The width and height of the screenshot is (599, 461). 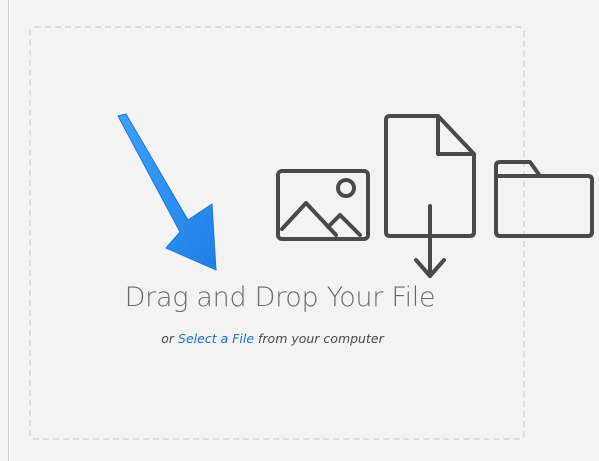 I want to click on drop-zone-subtitle: or Select a File from your computer, so click(x=272, y=338).